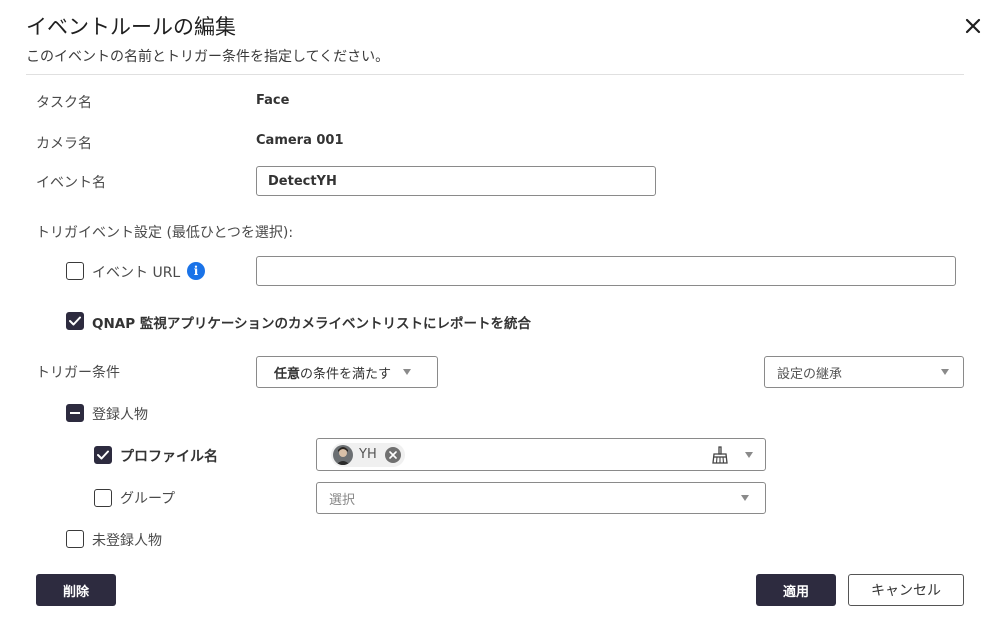 The height and width of the screenshot is (631, 998). What do you see at coordinates (973, 26) in the screenshot?
I see `close-icon` at bounding box center [973, 26].